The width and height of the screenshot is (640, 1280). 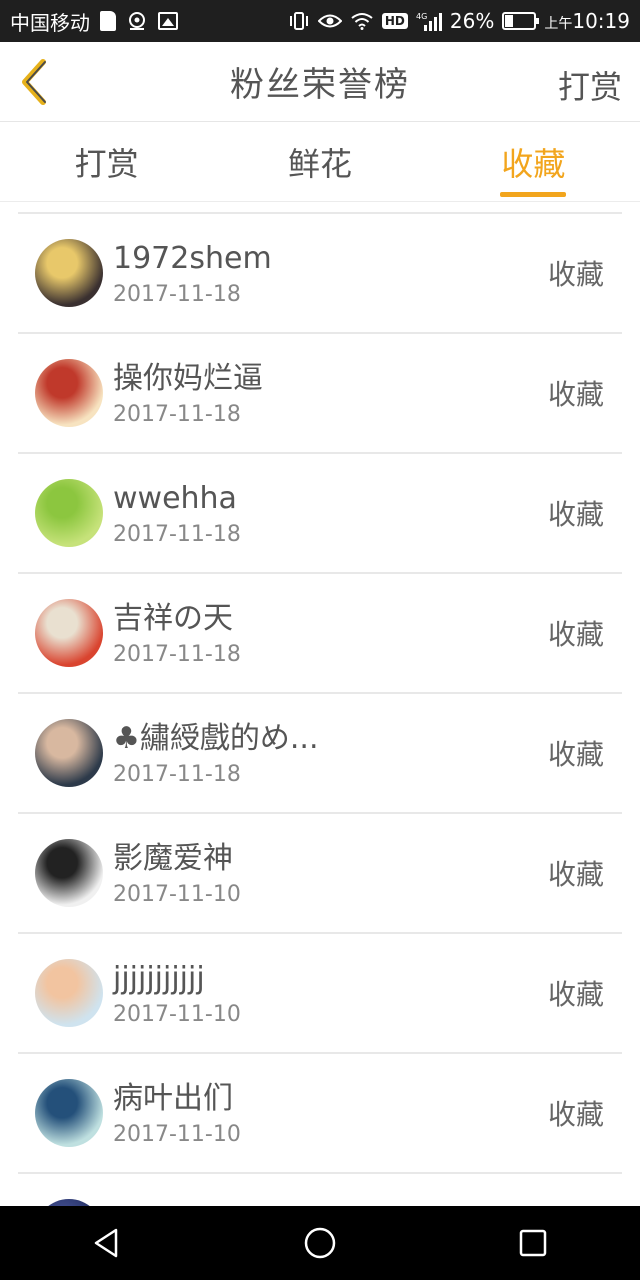 What do you see at coordinates (590, 85) in the screenshot?
I see `reward-button: 打赏` at bounding box center [590, 85].